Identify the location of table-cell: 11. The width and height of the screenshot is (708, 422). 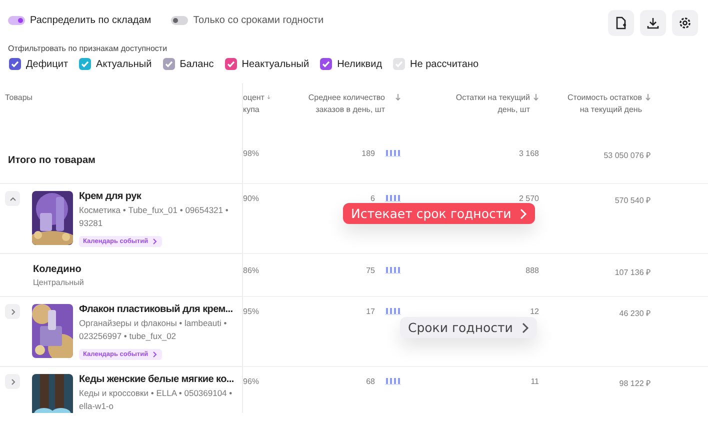
(534, 381).